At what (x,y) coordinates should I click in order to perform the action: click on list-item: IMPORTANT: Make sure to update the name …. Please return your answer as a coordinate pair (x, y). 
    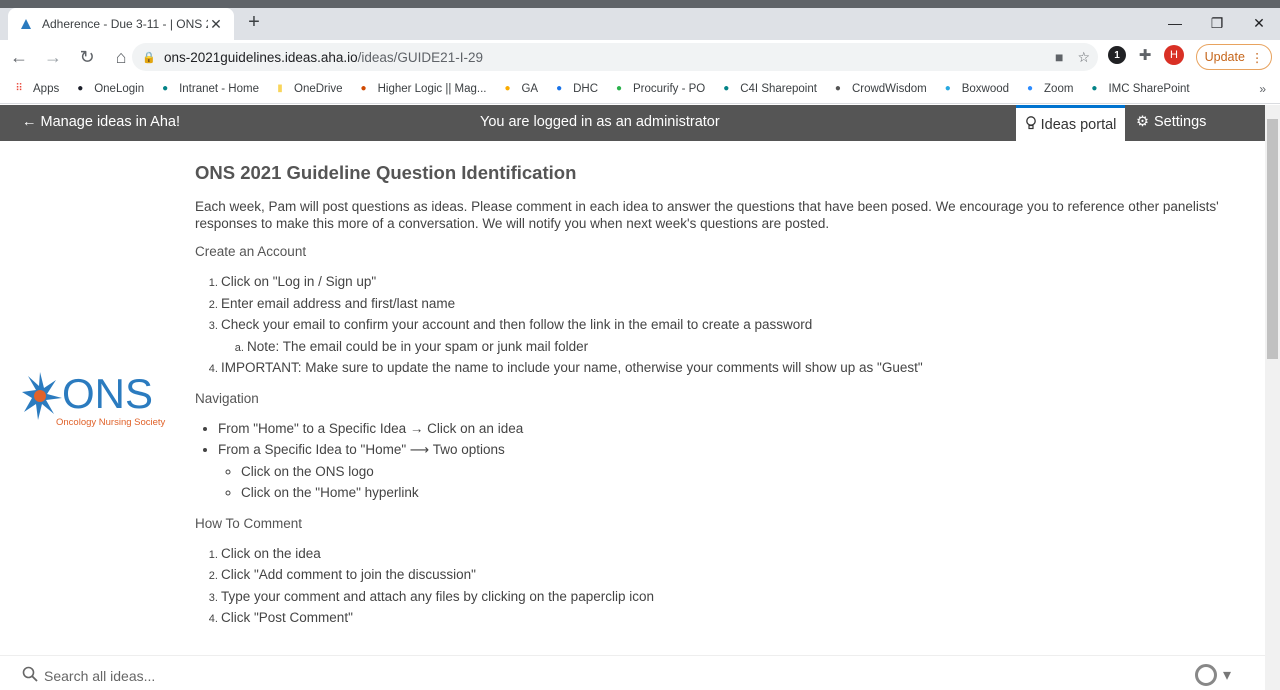
    Looking at the image, I should click on (739, 368).